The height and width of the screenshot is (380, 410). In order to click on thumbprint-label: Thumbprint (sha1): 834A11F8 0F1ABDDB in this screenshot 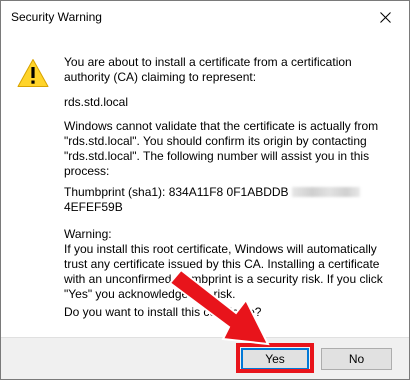, I will do `click(176, 192)`.